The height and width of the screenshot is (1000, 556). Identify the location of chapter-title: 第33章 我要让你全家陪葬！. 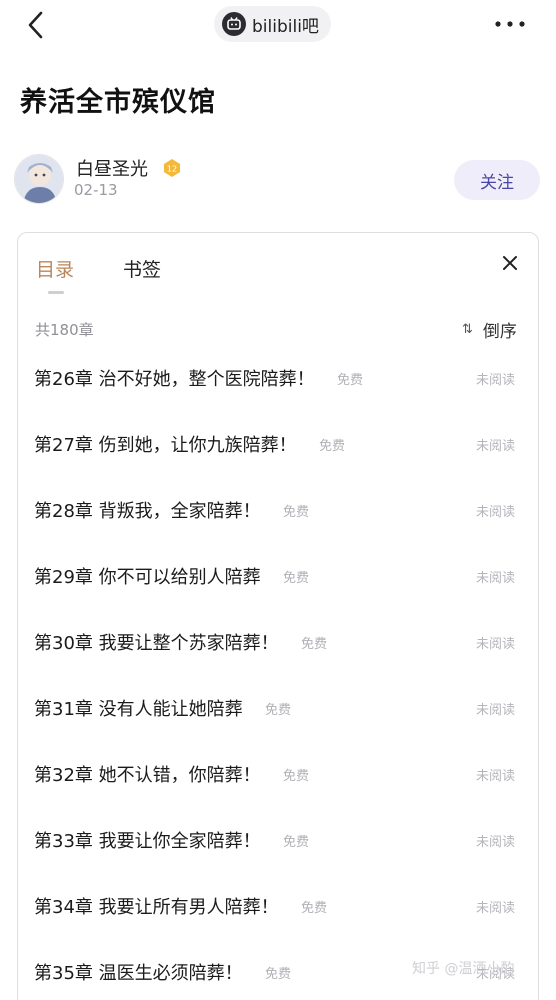
(147, 841).